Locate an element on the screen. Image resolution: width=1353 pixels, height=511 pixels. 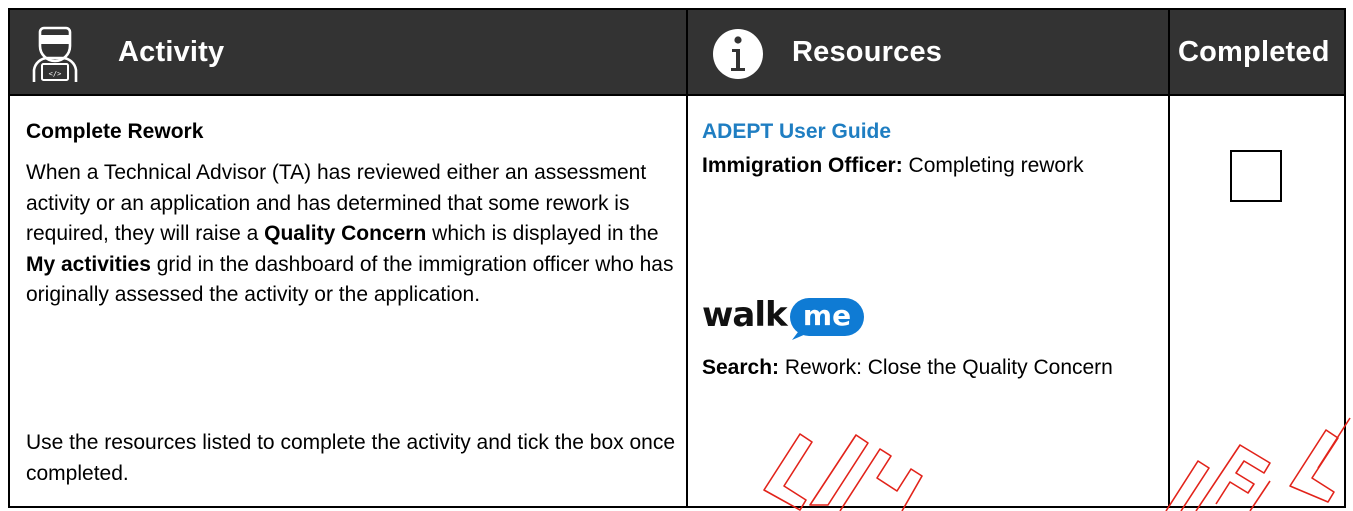
my-activities-term: My activities is located at coordinates (88, 264).